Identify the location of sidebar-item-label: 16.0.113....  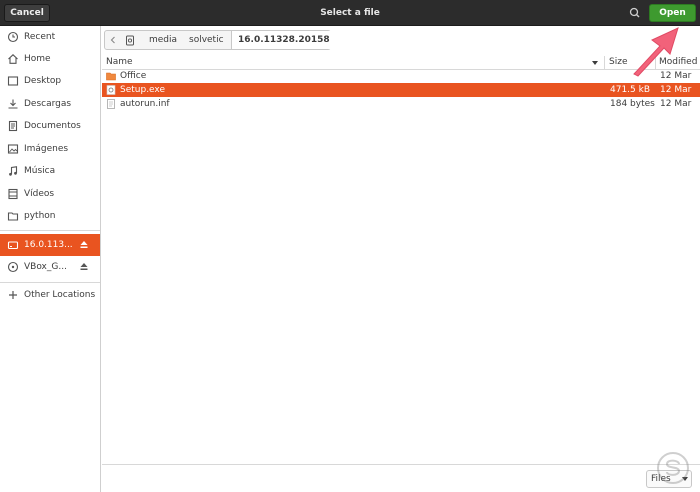
(48, 245).